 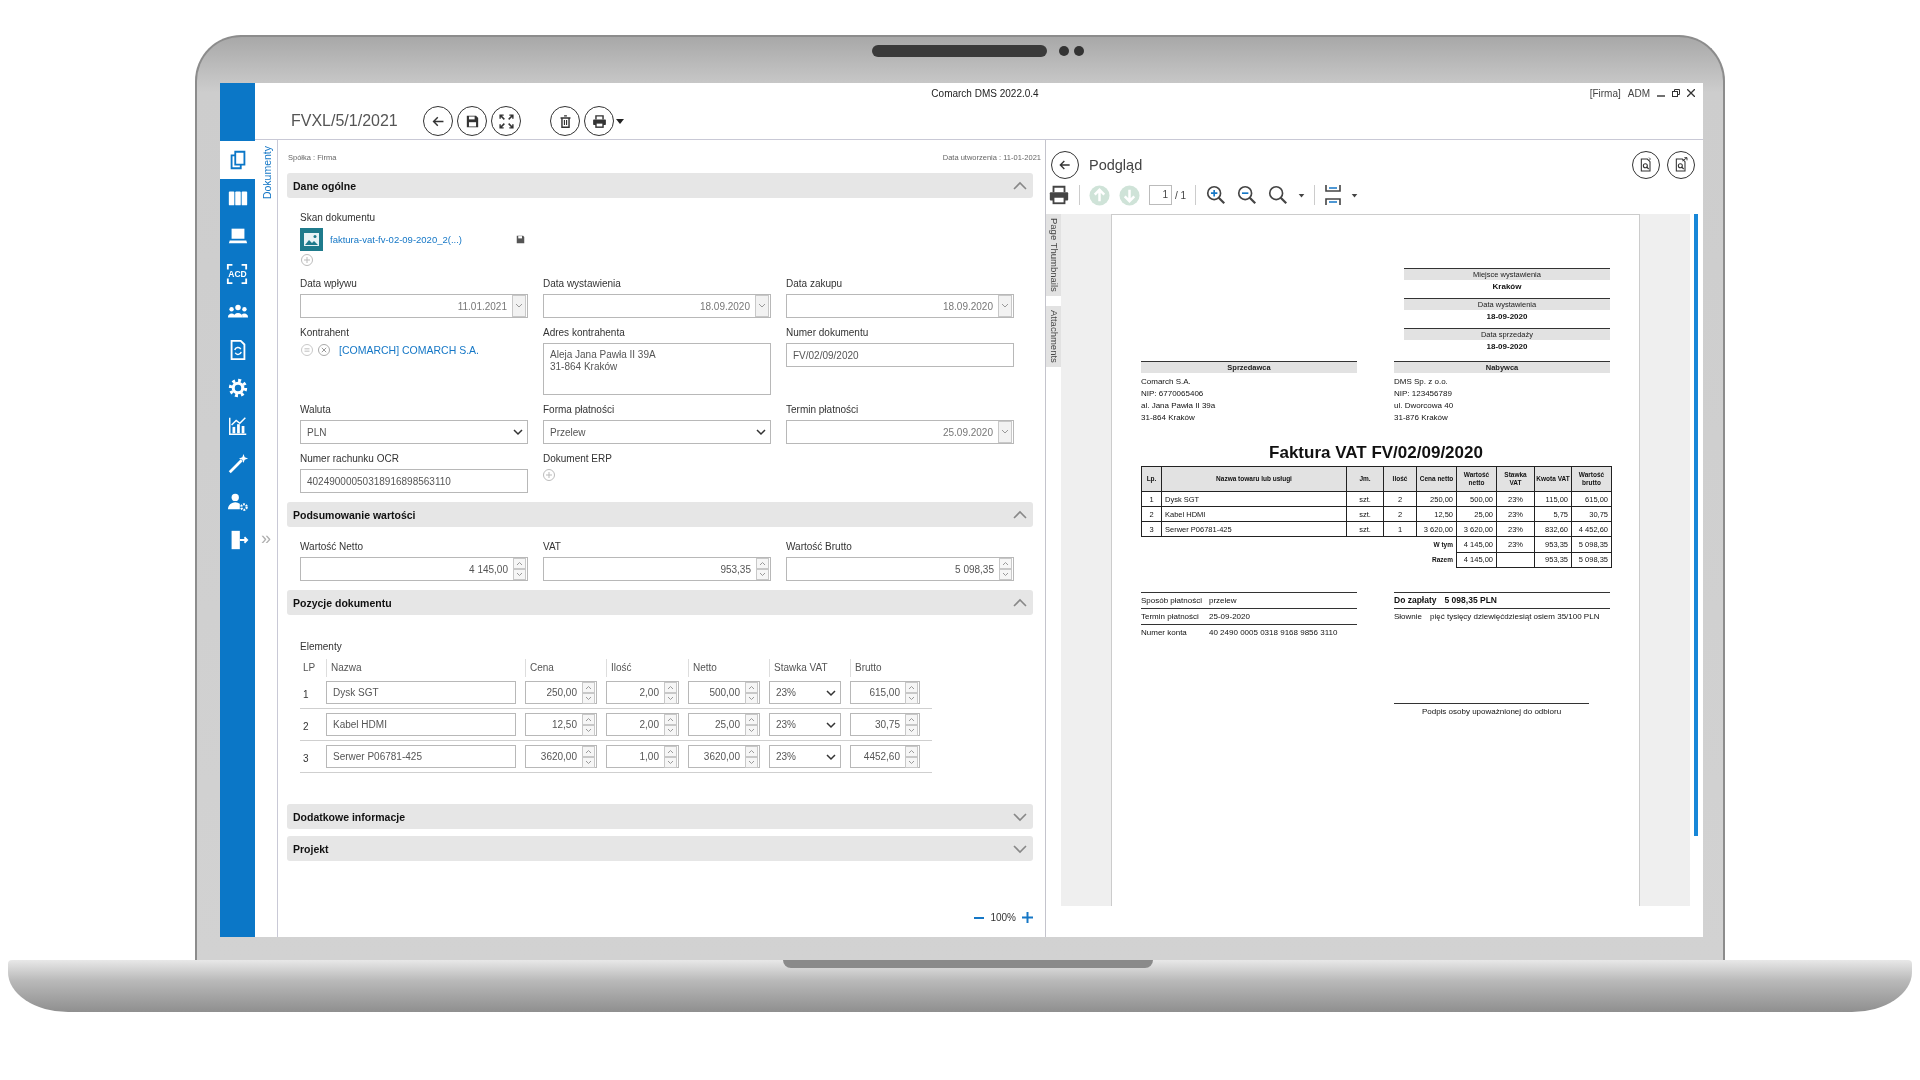 I want to click on select-field: Przelew, so click(x=657, y=432).